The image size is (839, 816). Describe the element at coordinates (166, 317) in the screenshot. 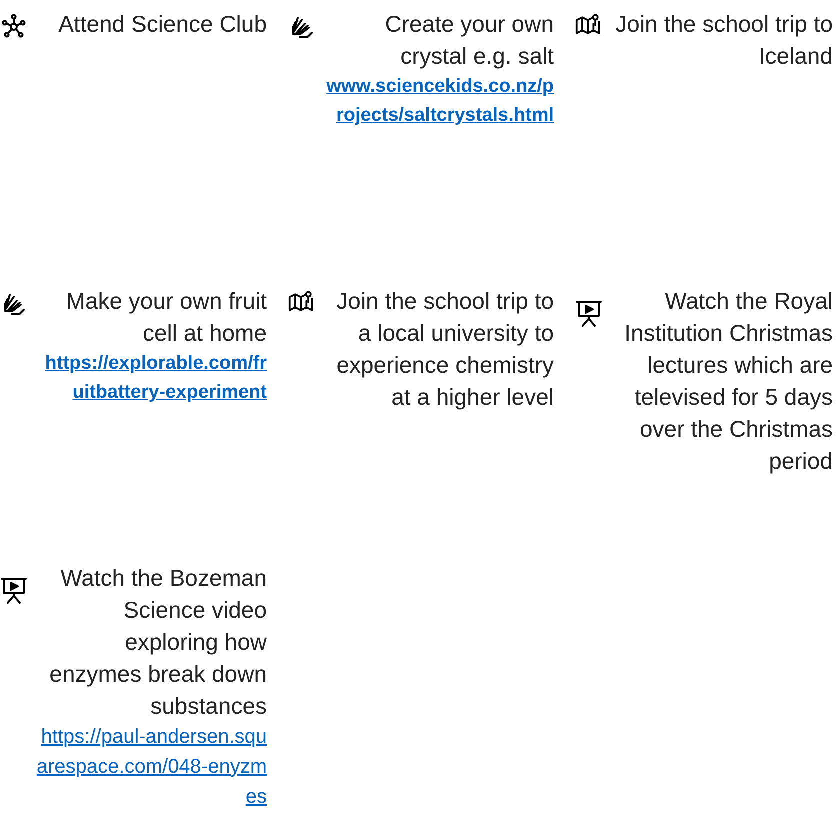

I see `activity-text: Make your own fruit cell at home` at that location.